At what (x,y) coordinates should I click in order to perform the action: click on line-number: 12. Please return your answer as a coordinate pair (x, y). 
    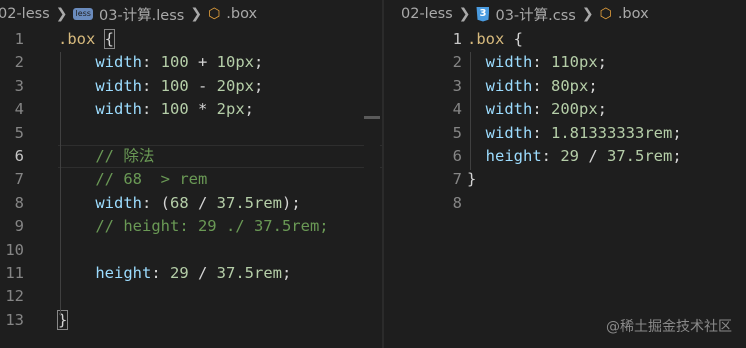
    Looking at the image, I should click on (14, 296).